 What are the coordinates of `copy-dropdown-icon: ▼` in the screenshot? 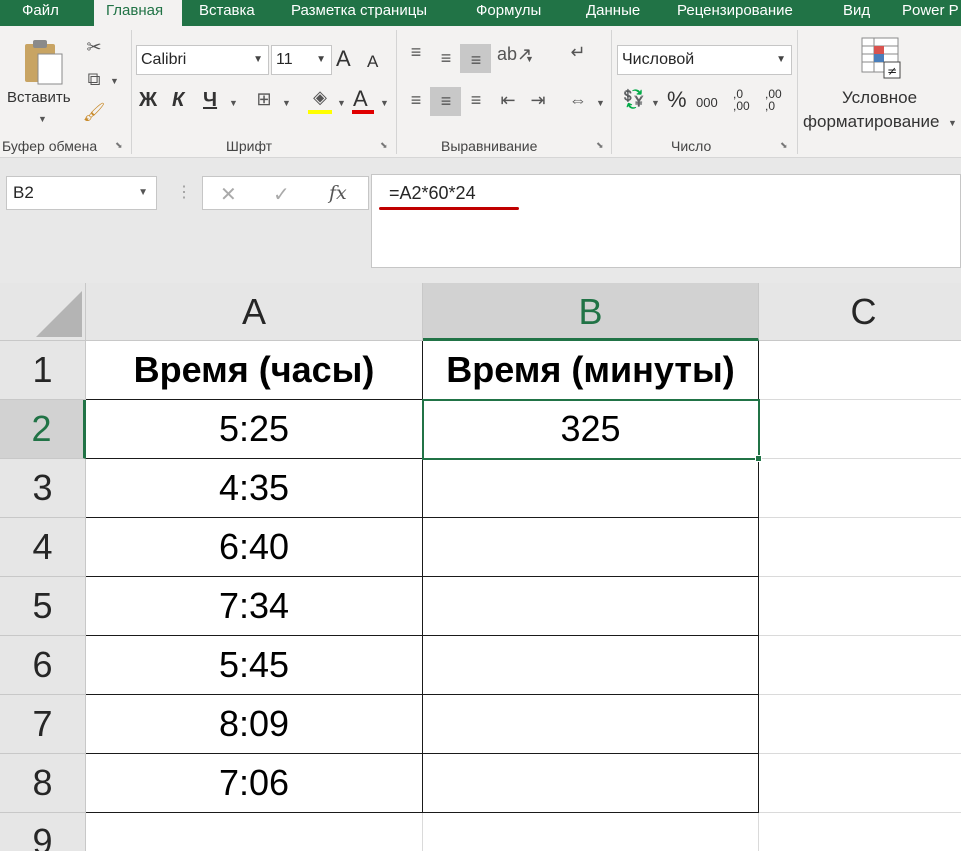 It's located at (114, 81).